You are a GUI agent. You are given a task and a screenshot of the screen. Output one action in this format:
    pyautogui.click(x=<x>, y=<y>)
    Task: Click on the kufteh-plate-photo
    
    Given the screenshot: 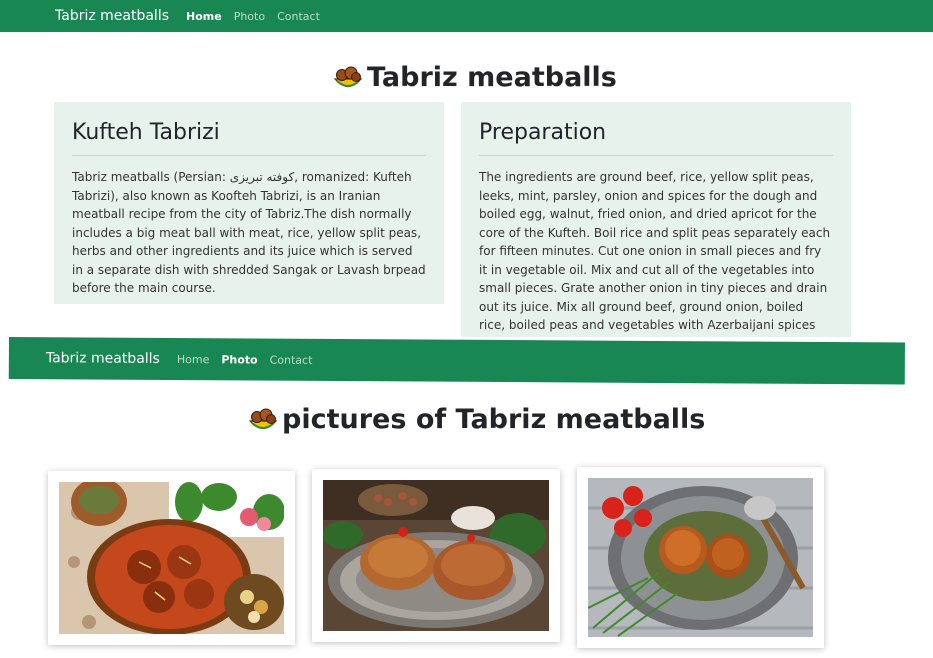 What is the action you would take?
    pyautogui.click(x=436, y=555)
    